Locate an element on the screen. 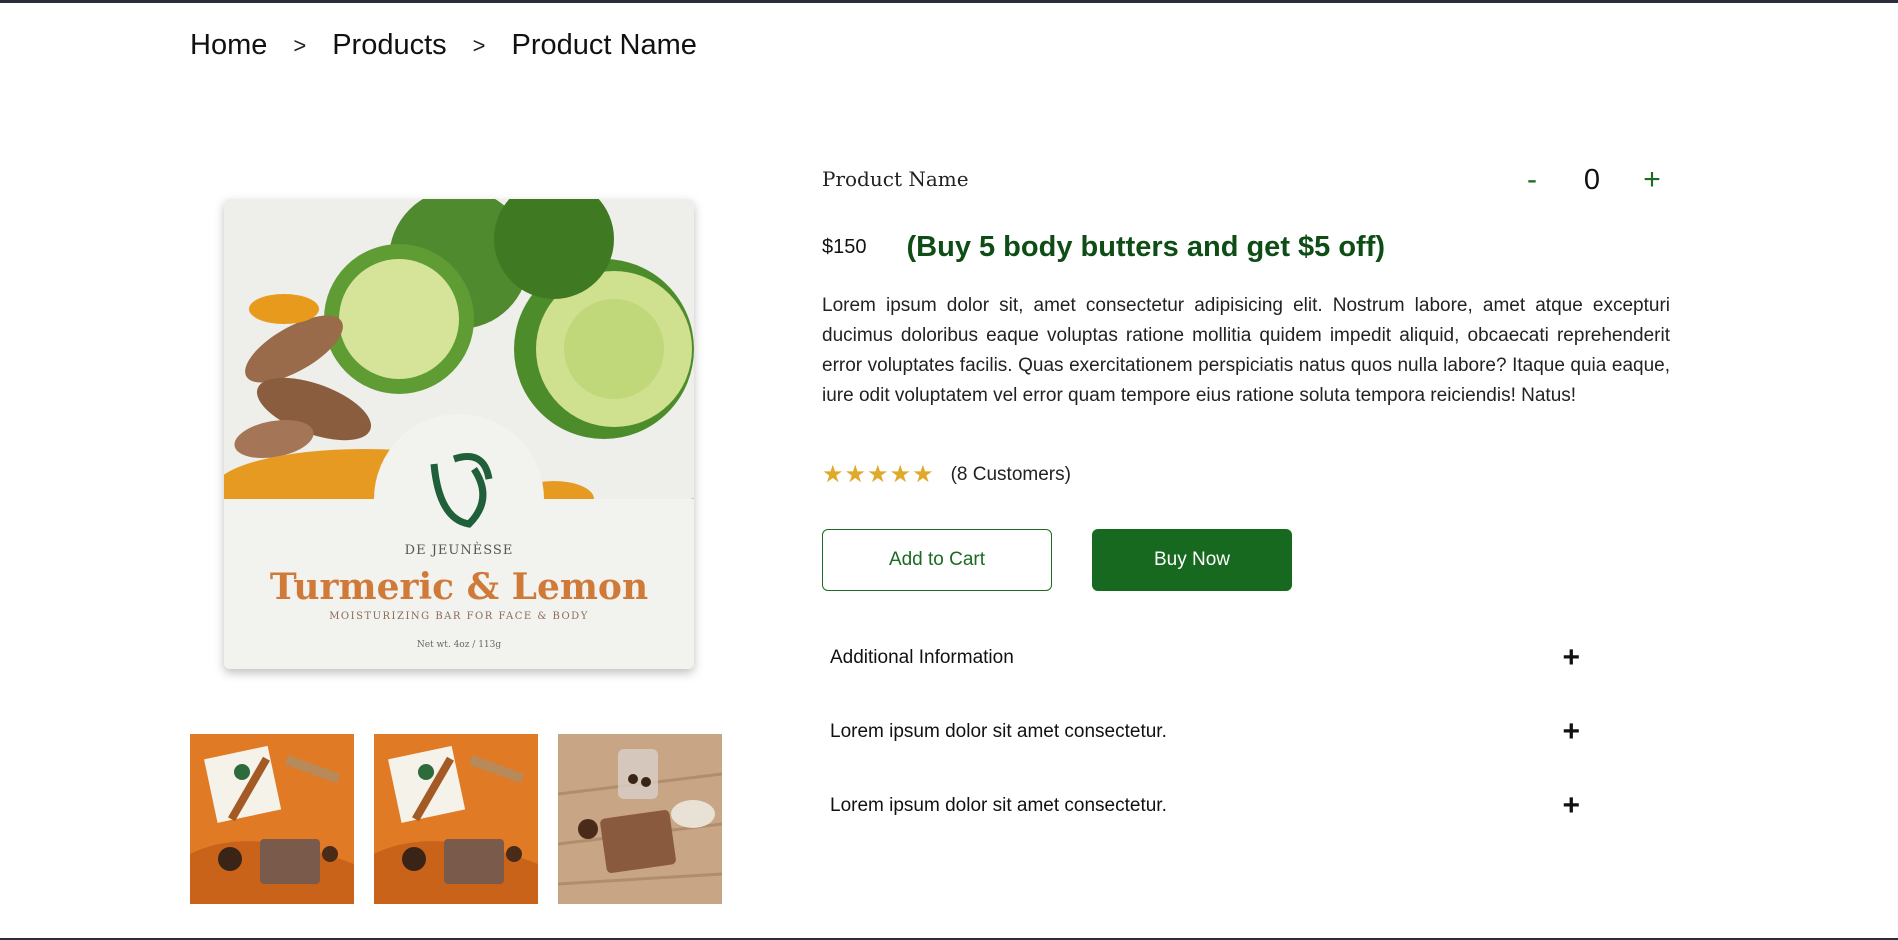 The width and height of the screenshot is (1898, 940). add-to-cart-button: Add to Cart is located at coordinates (937, 560).